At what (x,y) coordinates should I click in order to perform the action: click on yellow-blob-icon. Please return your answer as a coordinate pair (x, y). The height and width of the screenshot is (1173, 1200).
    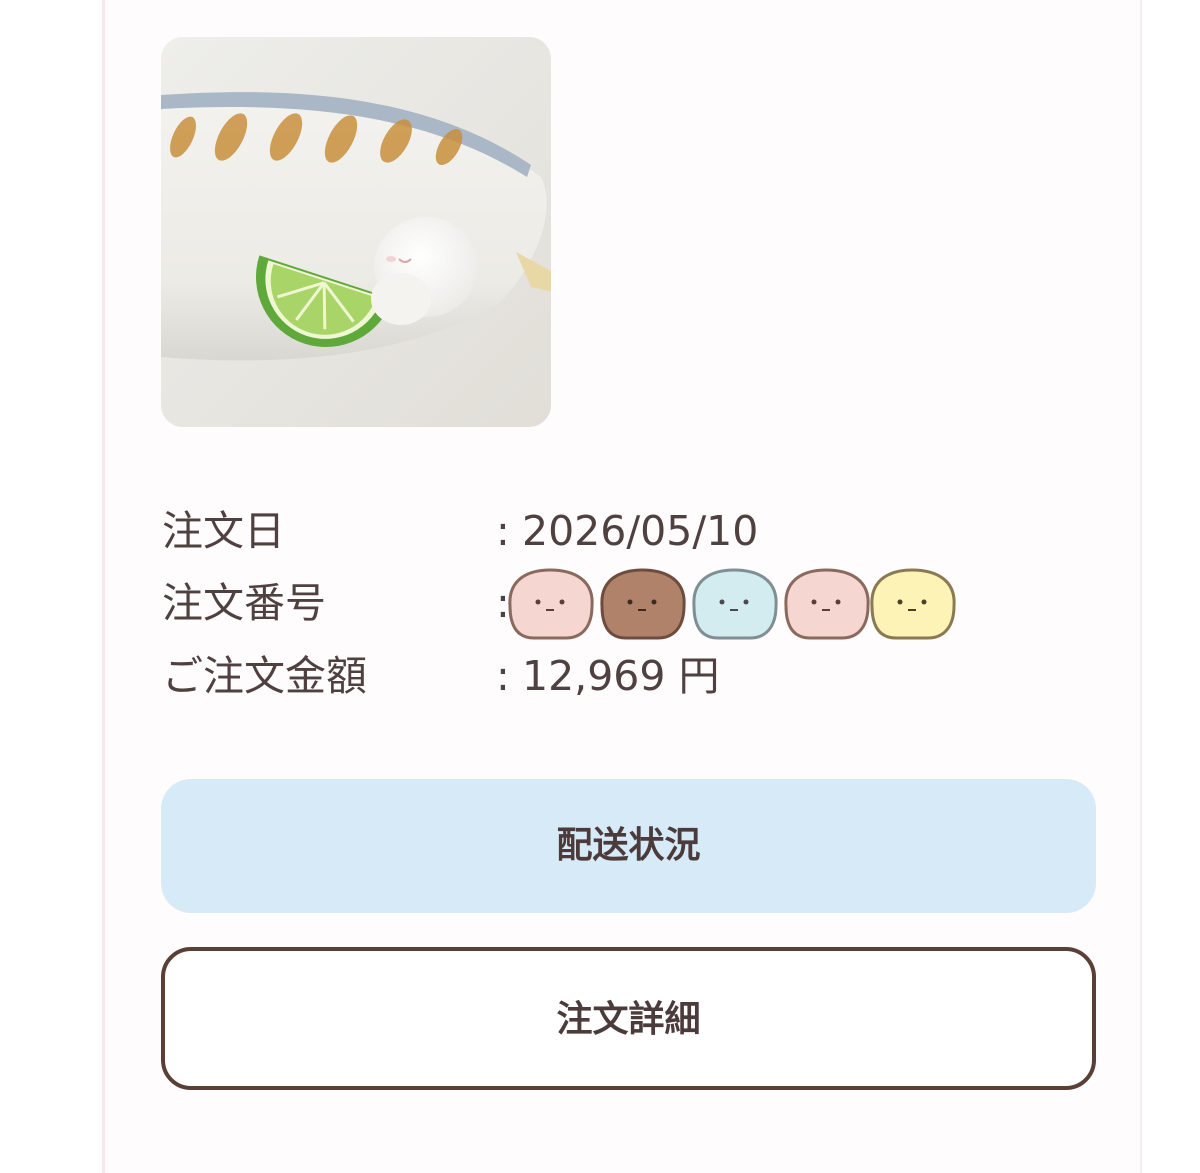
    Looking at the image, I should click on (913, 604).